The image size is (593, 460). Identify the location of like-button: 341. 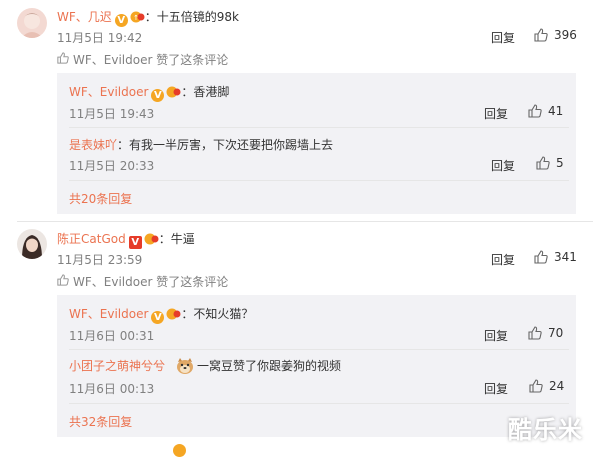
(555, 258).